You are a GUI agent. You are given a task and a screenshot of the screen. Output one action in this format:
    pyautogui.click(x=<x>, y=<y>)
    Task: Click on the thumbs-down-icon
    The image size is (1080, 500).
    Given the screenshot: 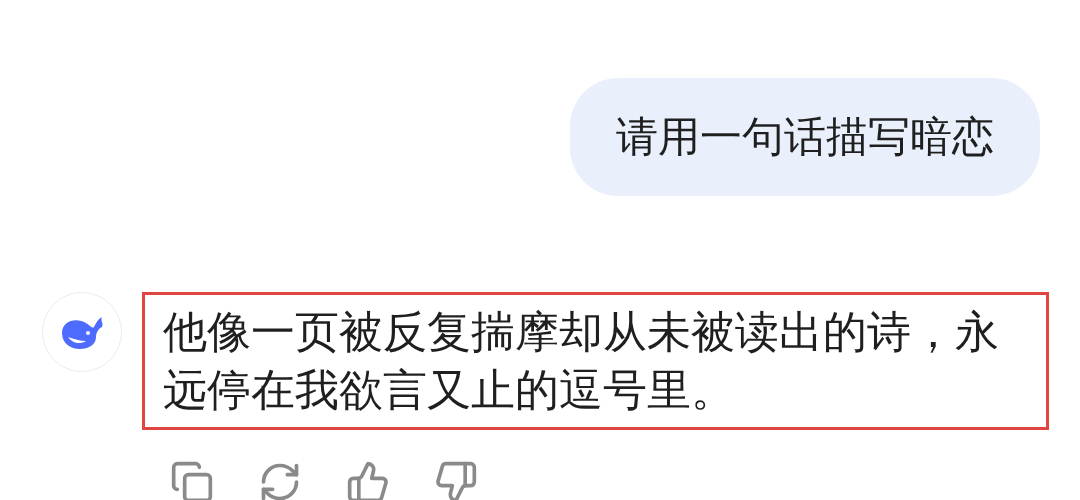 What is the action you would take?
    pyautogui.click(x=456, y=480)
    